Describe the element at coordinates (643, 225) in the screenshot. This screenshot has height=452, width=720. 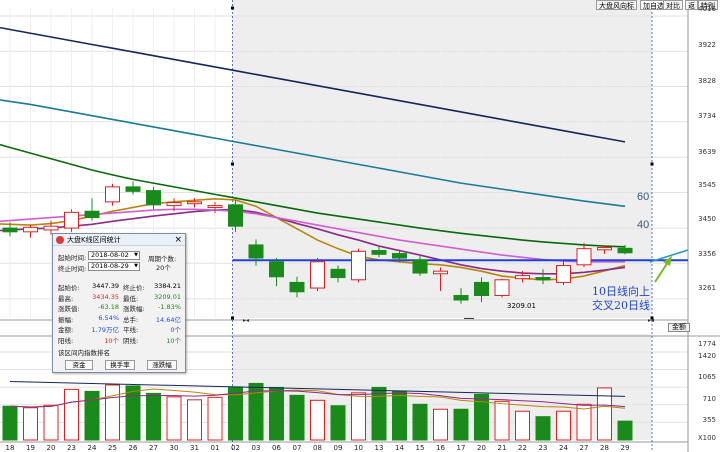
I see `ma40-label: 40` at that location.